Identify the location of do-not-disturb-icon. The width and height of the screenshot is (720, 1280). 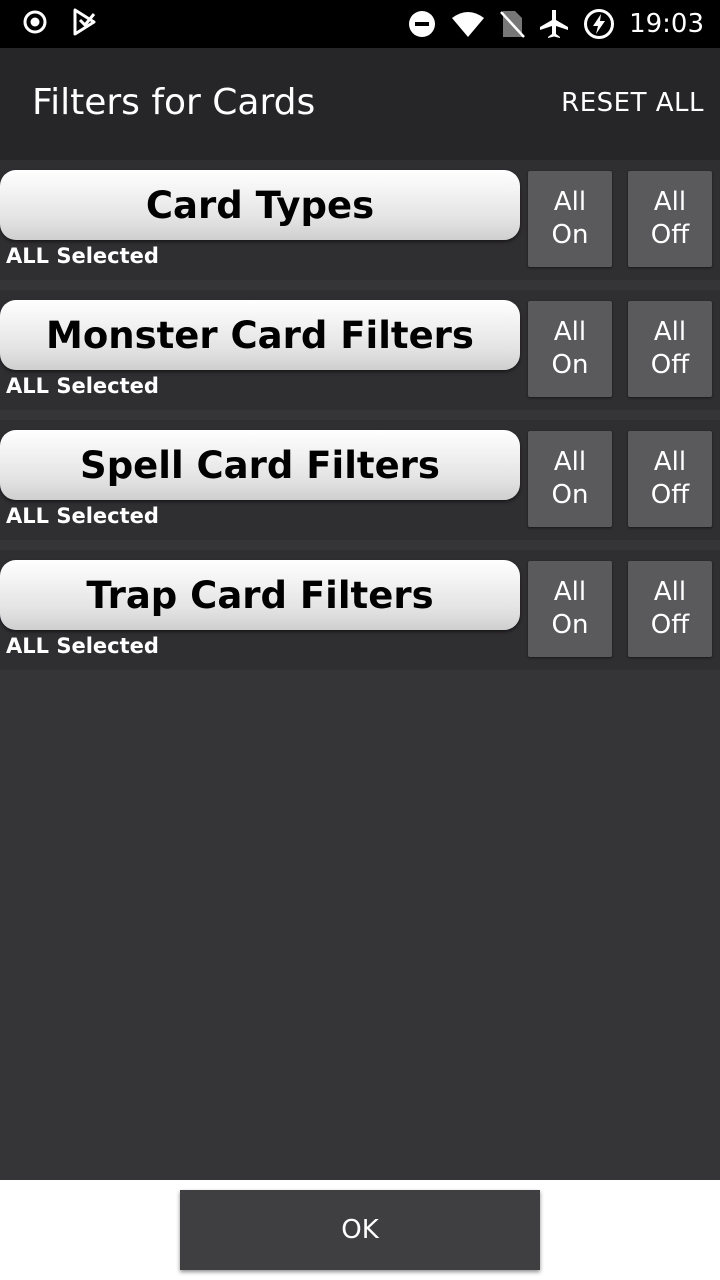
(422, 24).